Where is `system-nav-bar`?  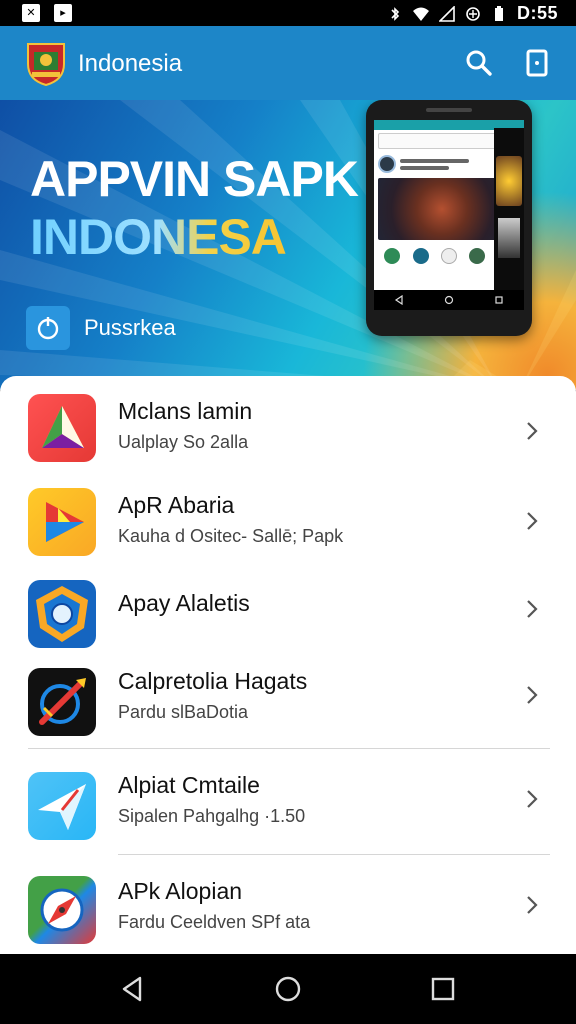 system-nav-bar is located at coordinates (288, 989).